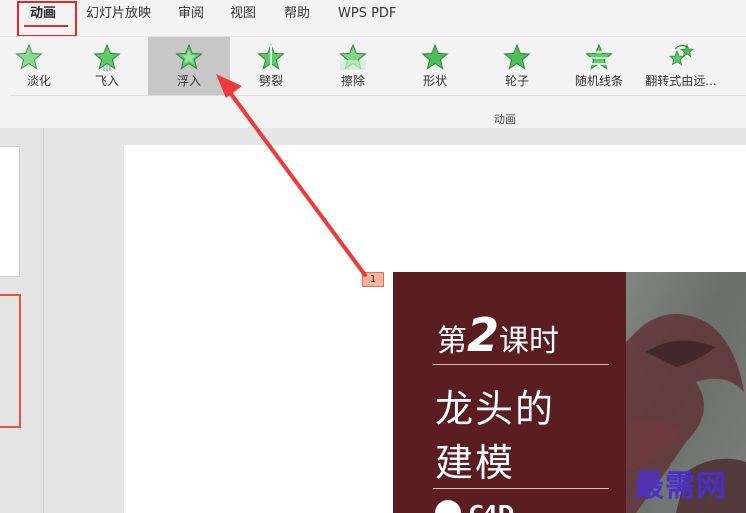  Describe the element at coordinates (505, 119) in the screenshot. I see `ribbon-group-label: 动画` at that location.